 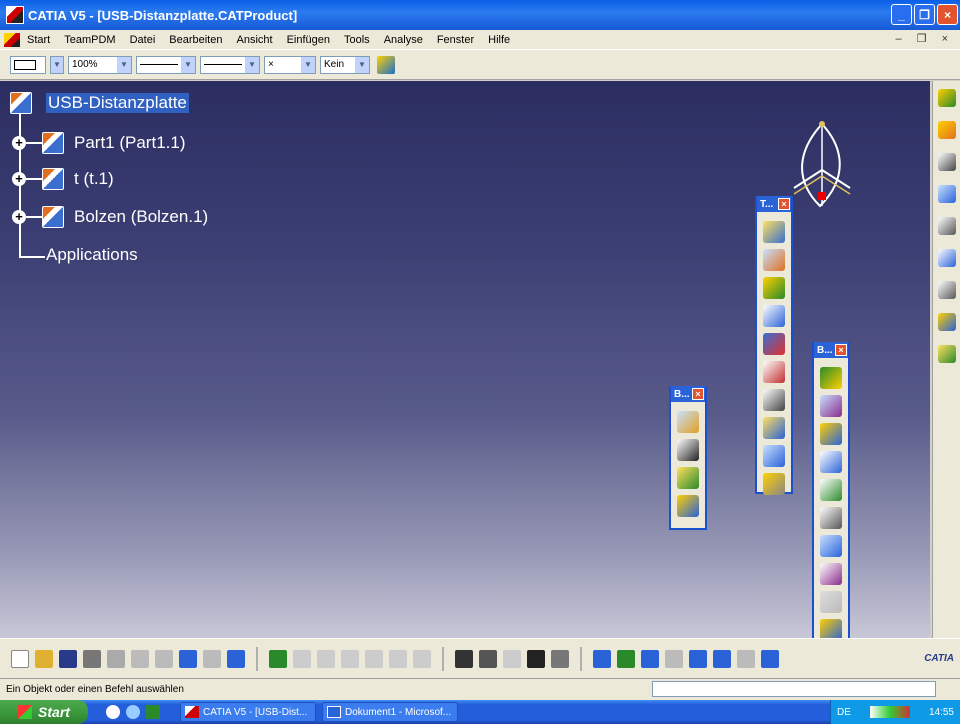 What do you see at coordinates (844, 712) in the screenshot?
I see `language-indicator: DE` at bounding box center [844, 712].